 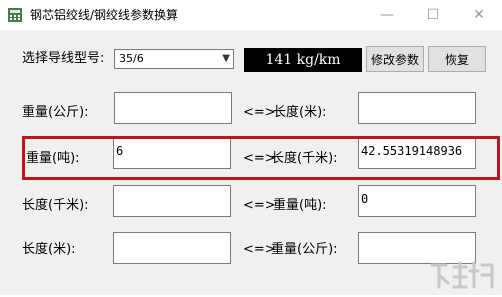 I want to click on title-bar: 钢芯铝绞线/钢绞线参数换算 — ☐ ✕, so click(x=251, y=15).